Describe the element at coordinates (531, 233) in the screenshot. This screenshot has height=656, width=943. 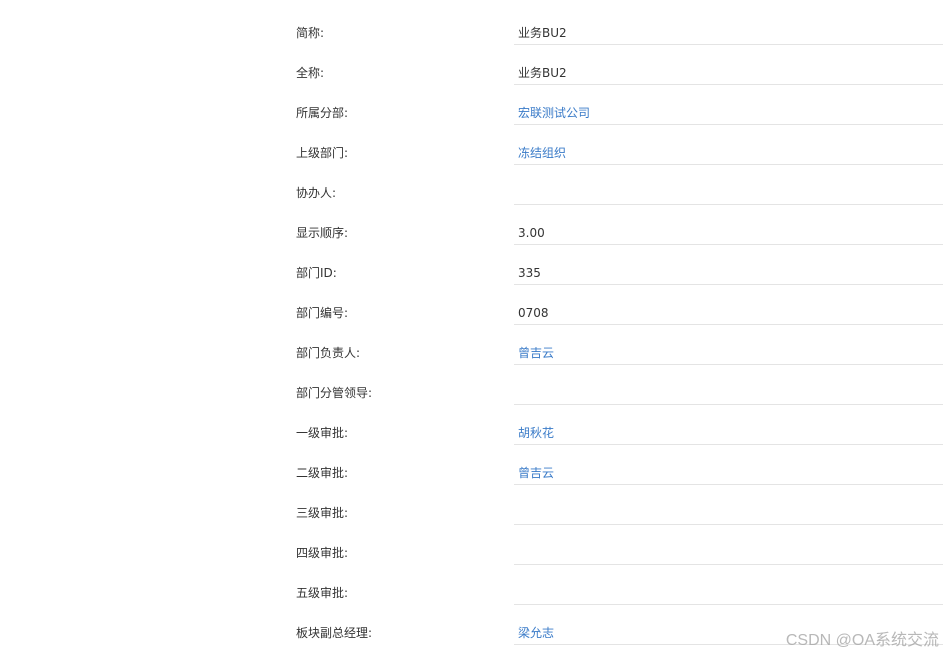
I see `field-value: 3.00` at that location.